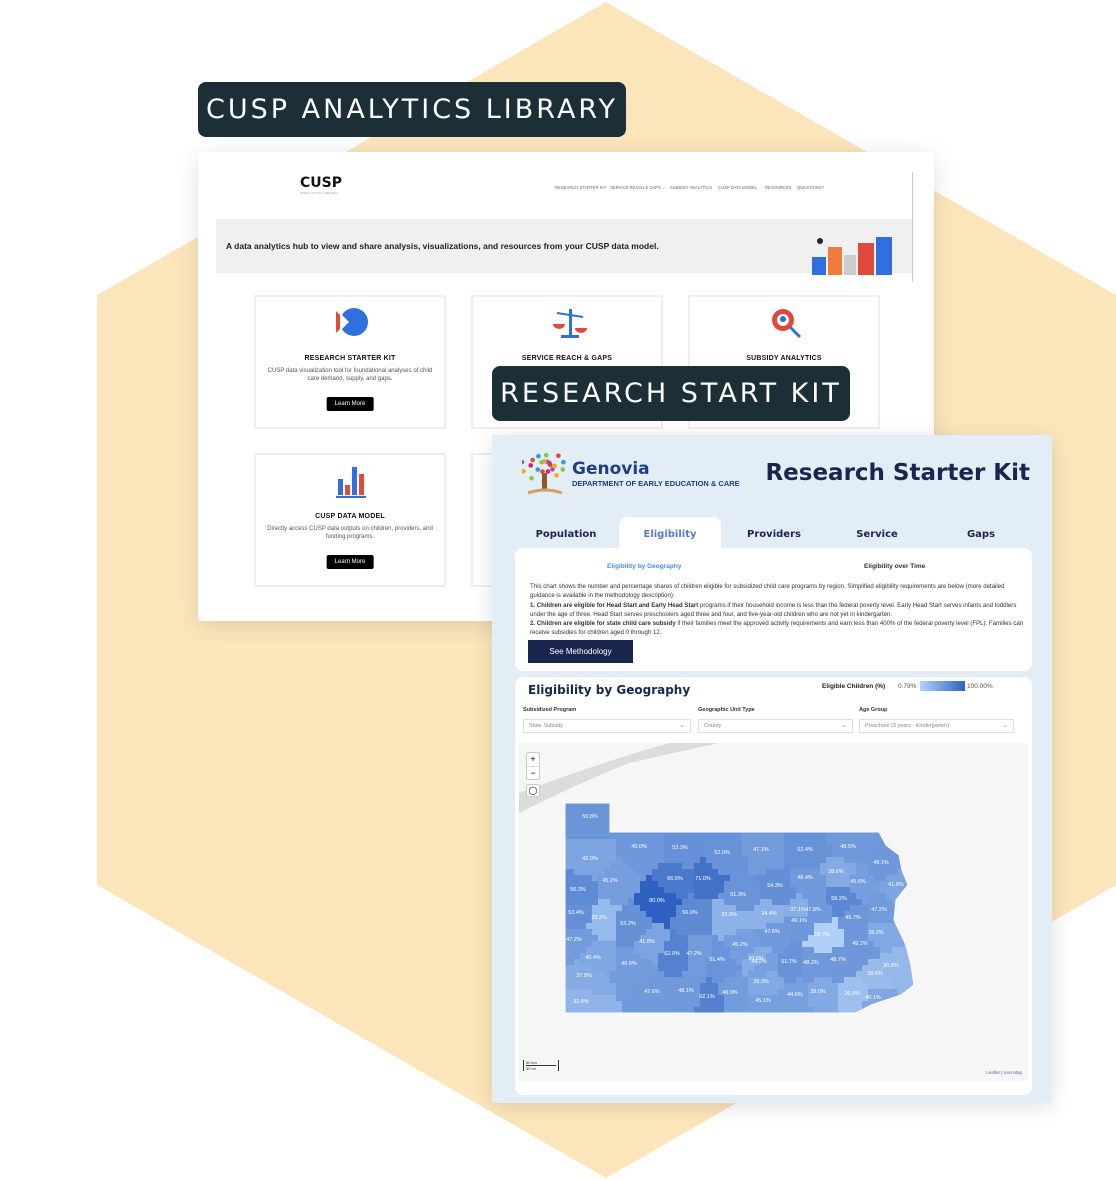 Image resolution: width=1116 pixels, height=1180 pixels. I want to click on county-label: 46.9%, so click(730, 993).